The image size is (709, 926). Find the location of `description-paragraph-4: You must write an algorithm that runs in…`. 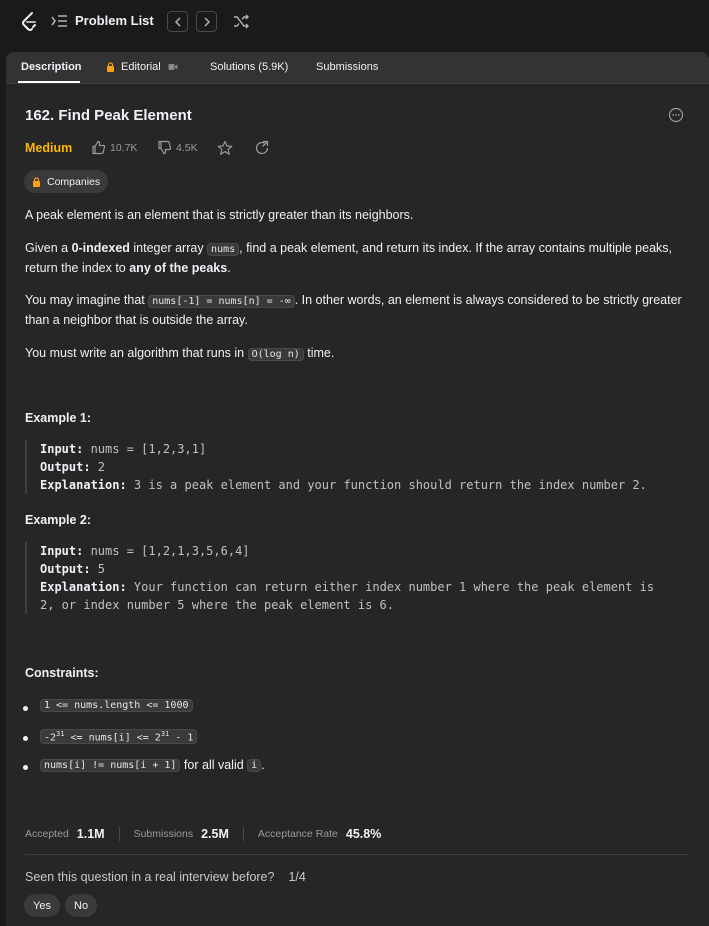

description-paragraph-4: You must write an algorithm that runs in… is located at coordinates (355, 354).